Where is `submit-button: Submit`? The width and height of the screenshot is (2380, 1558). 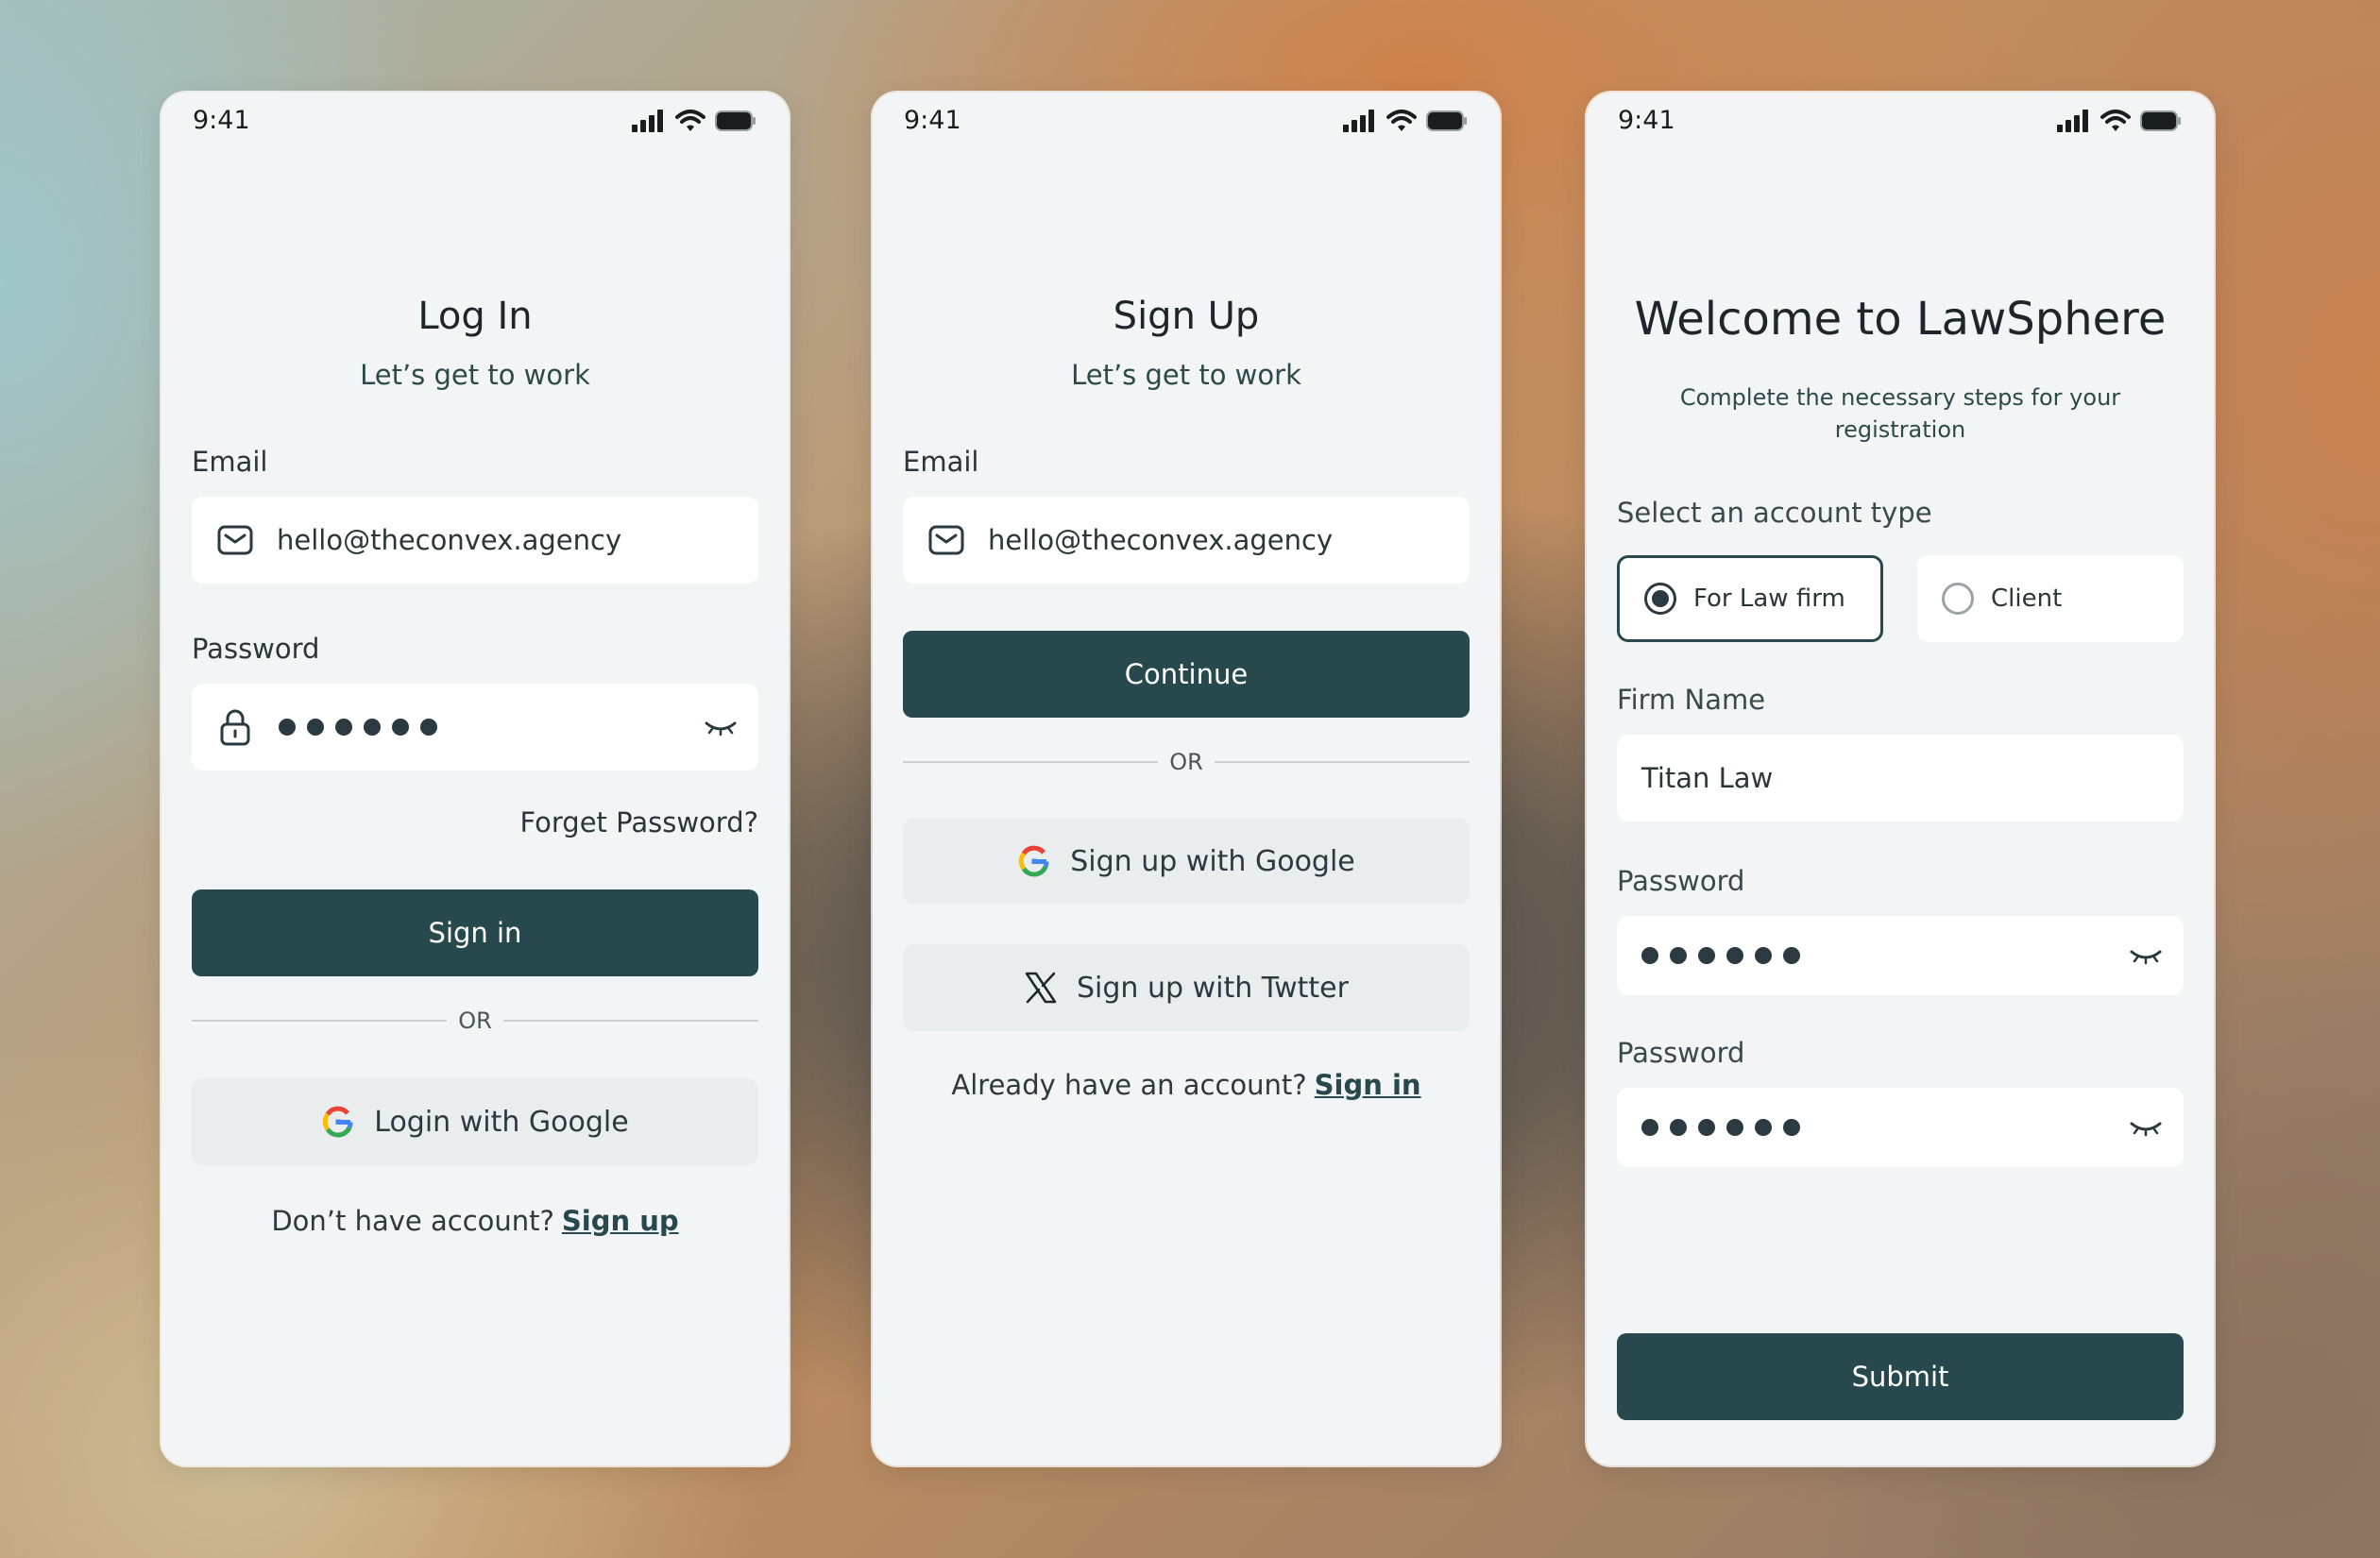
submit-button: Submit is located at coordinates (1900, 1376).